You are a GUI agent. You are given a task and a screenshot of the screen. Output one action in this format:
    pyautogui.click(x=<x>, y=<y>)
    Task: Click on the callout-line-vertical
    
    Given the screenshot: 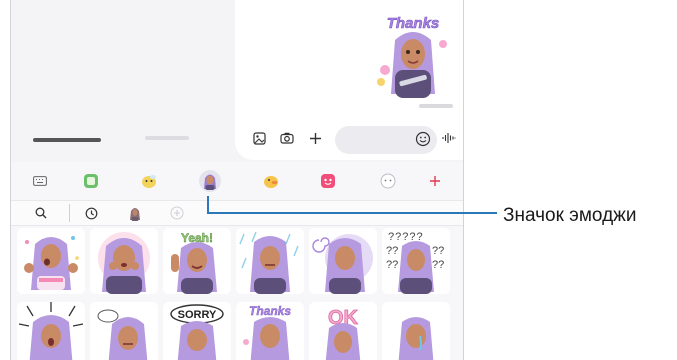 What is the action you would take?
    pyautogui.click(x=208, y=204)
    